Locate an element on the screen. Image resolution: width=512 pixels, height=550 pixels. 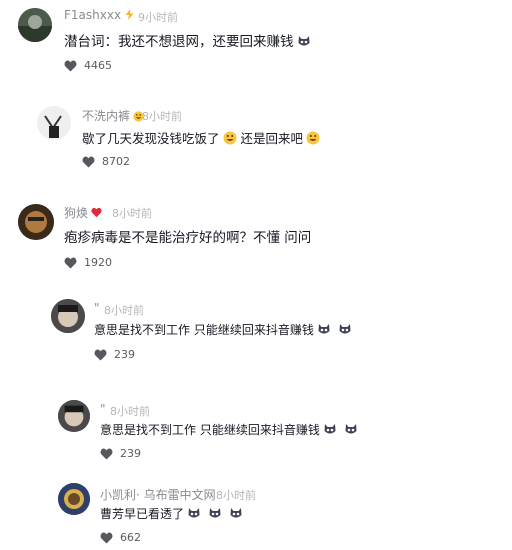
like-button: 8702 is located at coordinates (106, 161).